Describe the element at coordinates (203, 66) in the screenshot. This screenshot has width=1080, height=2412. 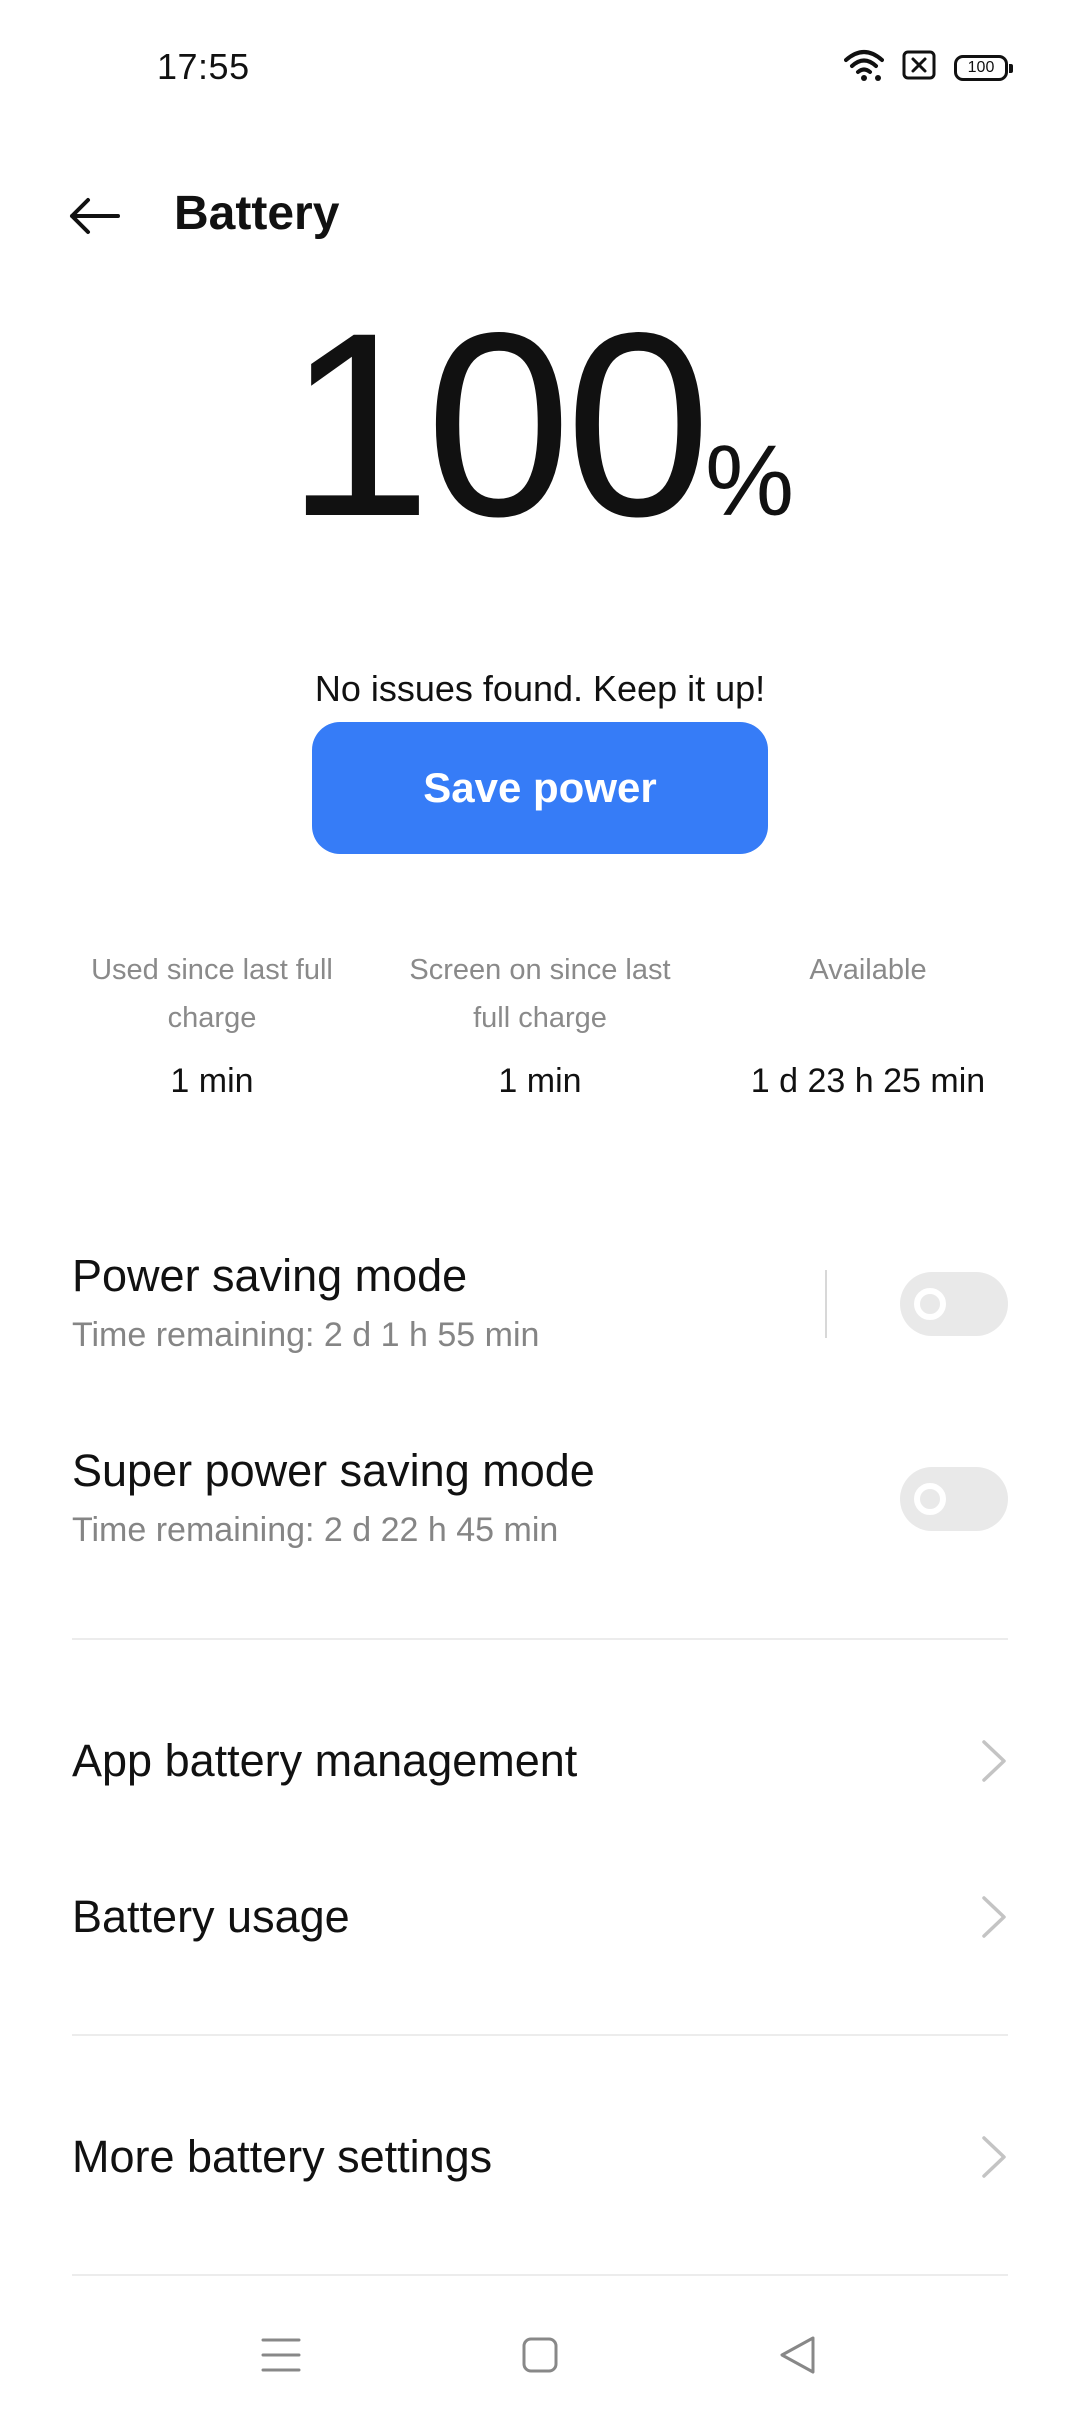
I see `status-time: 17:55` at that location.